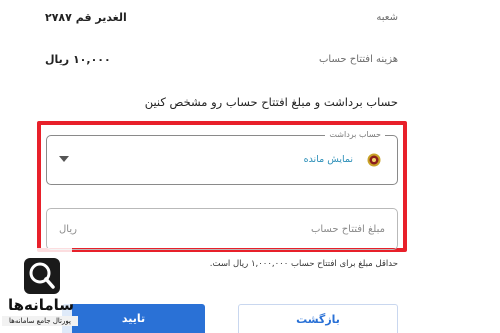 The image size is (500, 333). I want to click on magnifier-icon, so click(42, 276).